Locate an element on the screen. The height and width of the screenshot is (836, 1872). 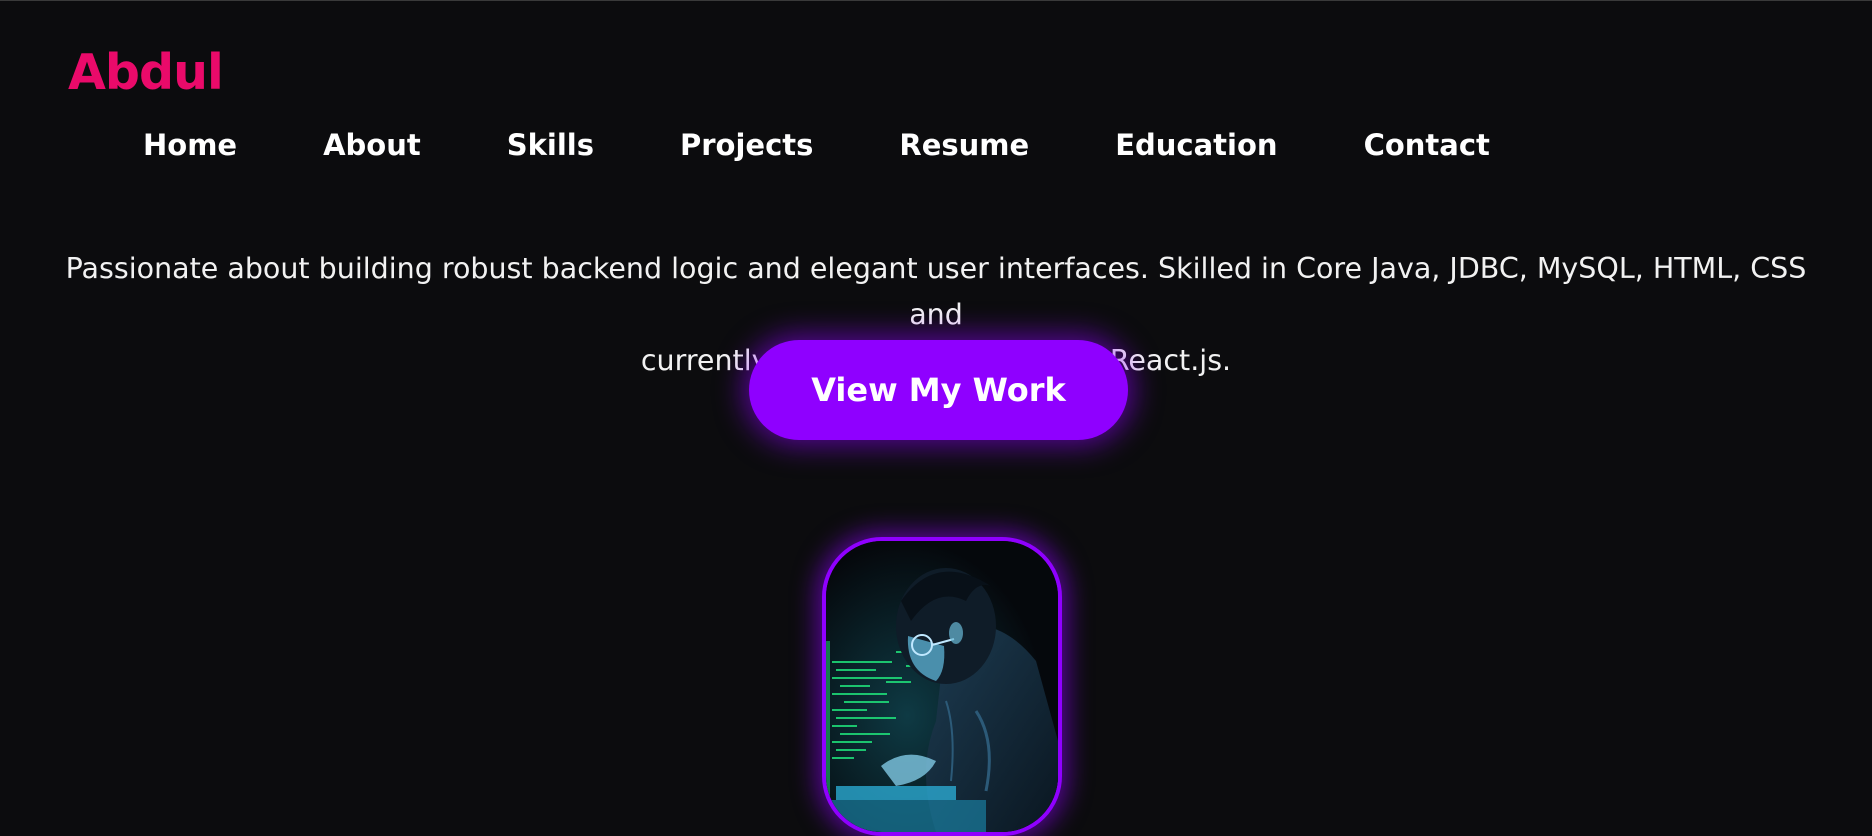
nav-about: About is located at coordinates (372, 145).